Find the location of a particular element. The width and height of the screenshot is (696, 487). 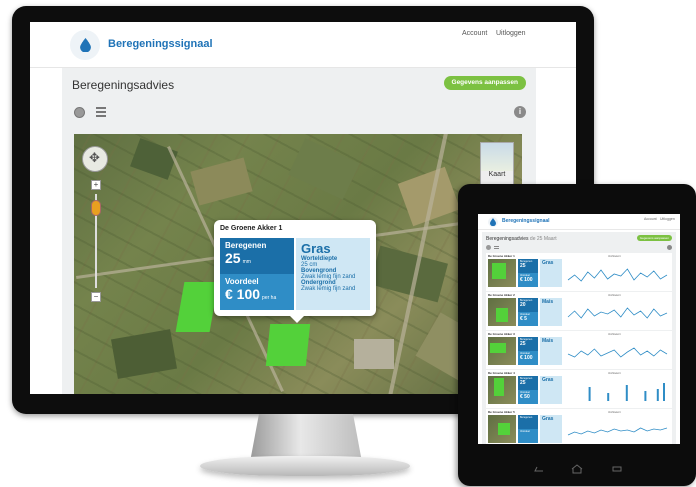

benefit-advice: Voordeel is located at coordinates (528, 436).